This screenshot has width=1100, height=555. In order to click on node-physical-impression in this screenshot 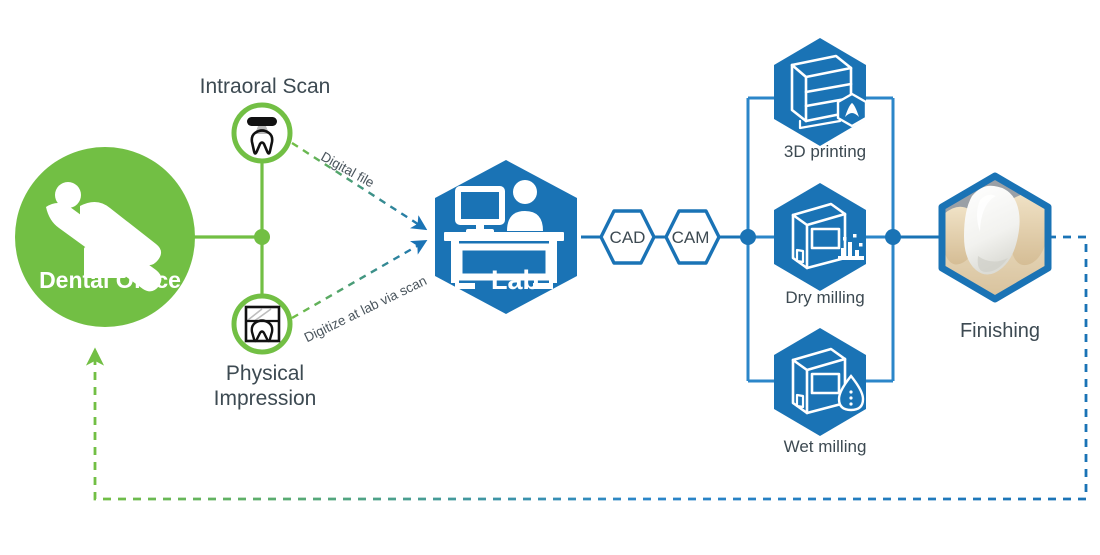, I will do `click(262, 324)`.